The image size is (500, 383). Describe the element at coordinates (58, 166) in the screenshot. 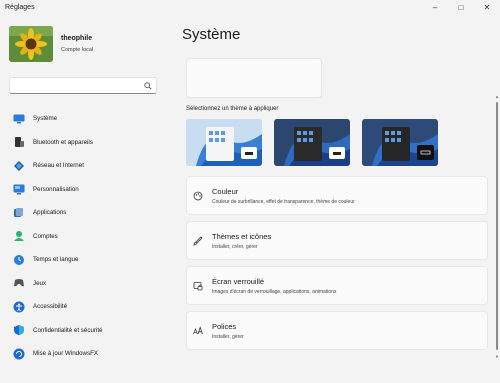

I see `sidebar-item-label: Réseau et Internet` at that location.